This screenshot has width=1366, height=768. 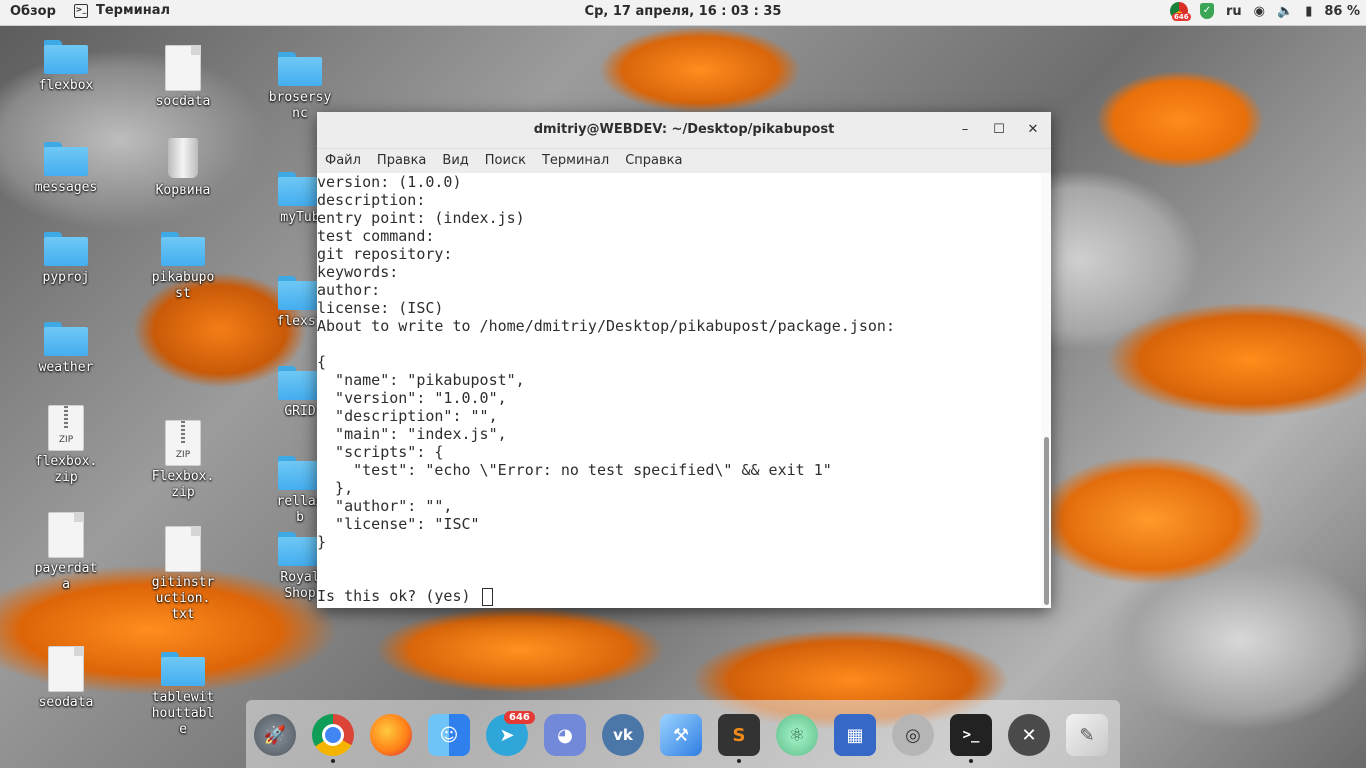 I want to click on terminal-line: "name": "pikabupost",, so click(x=421, y=380).